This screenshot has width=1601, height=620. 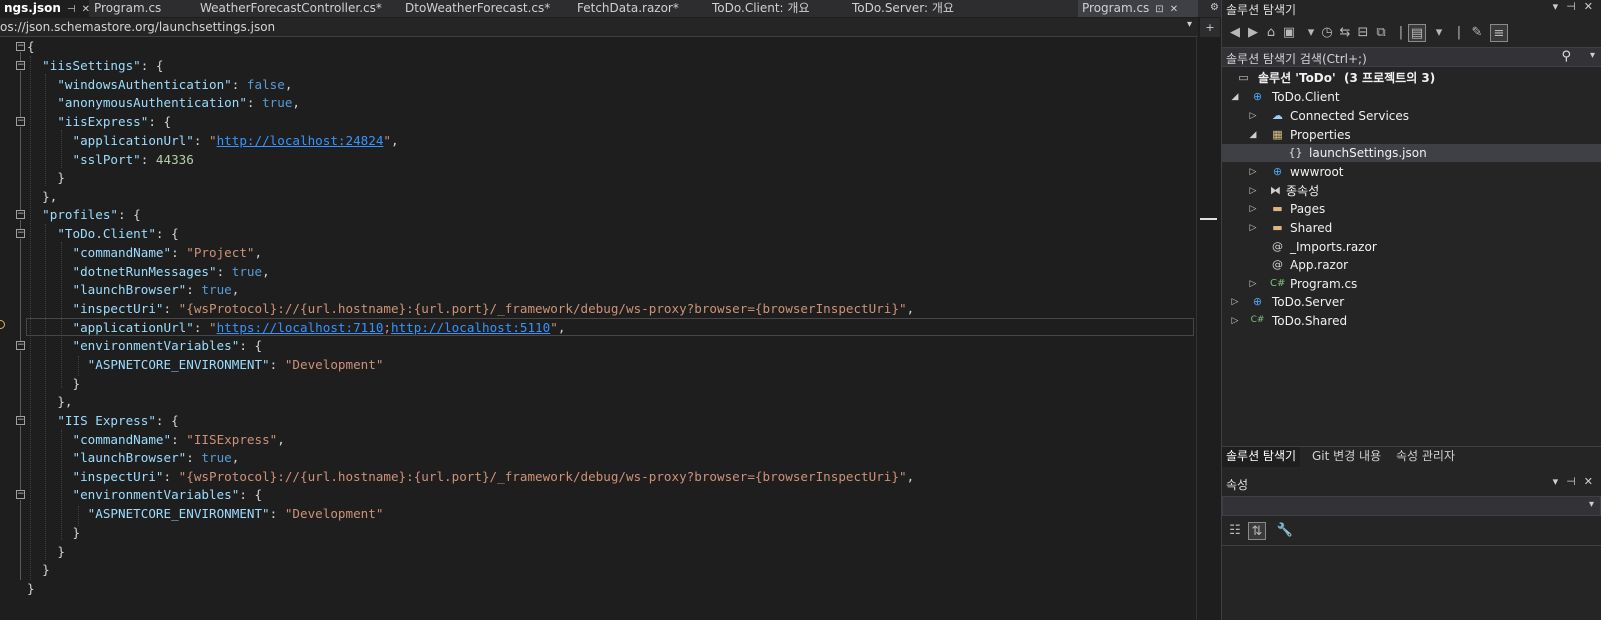 What do you see at coordinates (1411, 97) in the screenshot?
I see `tree-item-todo-client: ◢ ⊕ ToDo.Client` at bounding box center [1411, 97].